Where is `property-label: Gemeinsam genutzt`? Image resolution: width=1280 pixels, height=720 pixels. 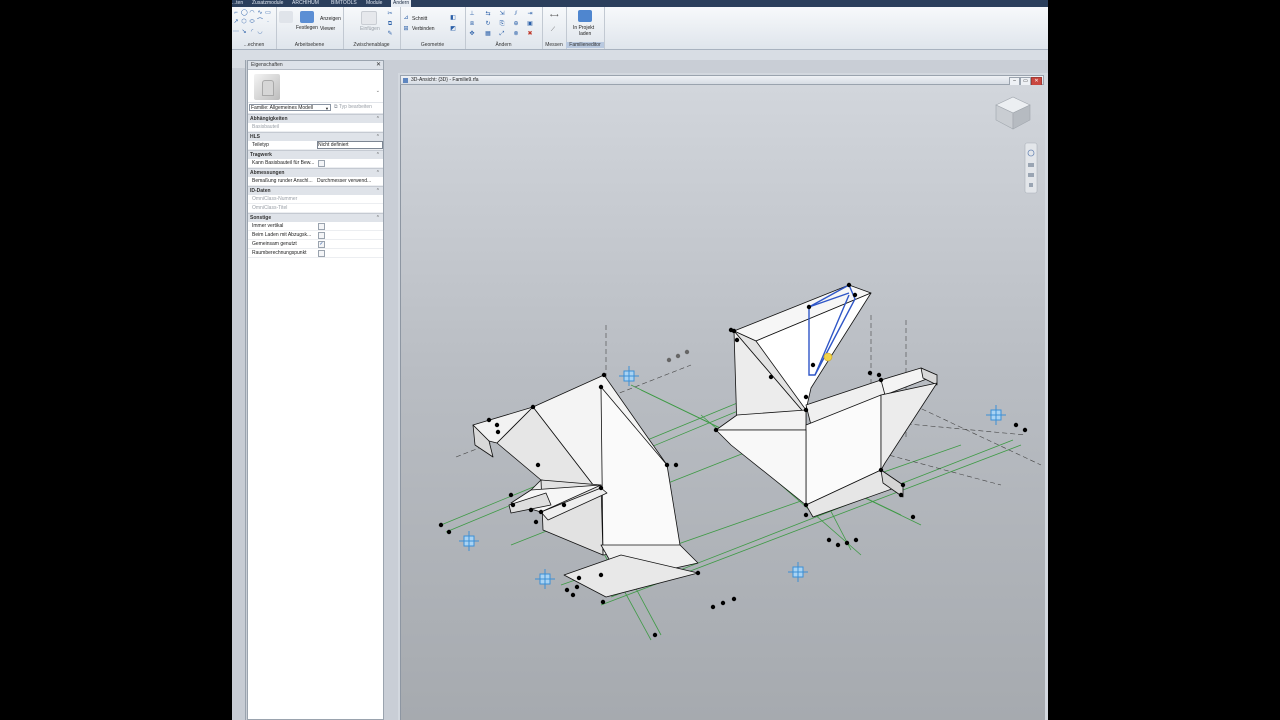
property-label: Gemeinsam genutzt is located at coordinates (274, 244).